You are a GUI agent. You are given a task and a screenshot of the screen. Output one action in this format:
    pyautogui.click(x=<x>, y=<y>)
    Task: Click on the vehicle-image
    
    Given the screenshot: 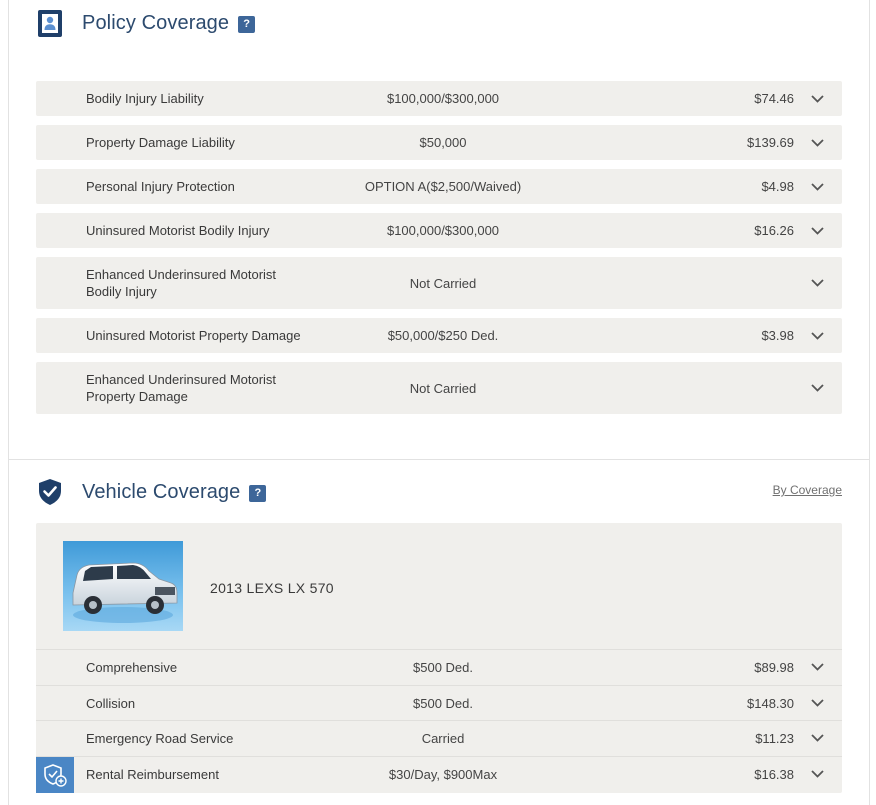 What is the action you would take?
    pyautogui.click(x=123, y=586)
    